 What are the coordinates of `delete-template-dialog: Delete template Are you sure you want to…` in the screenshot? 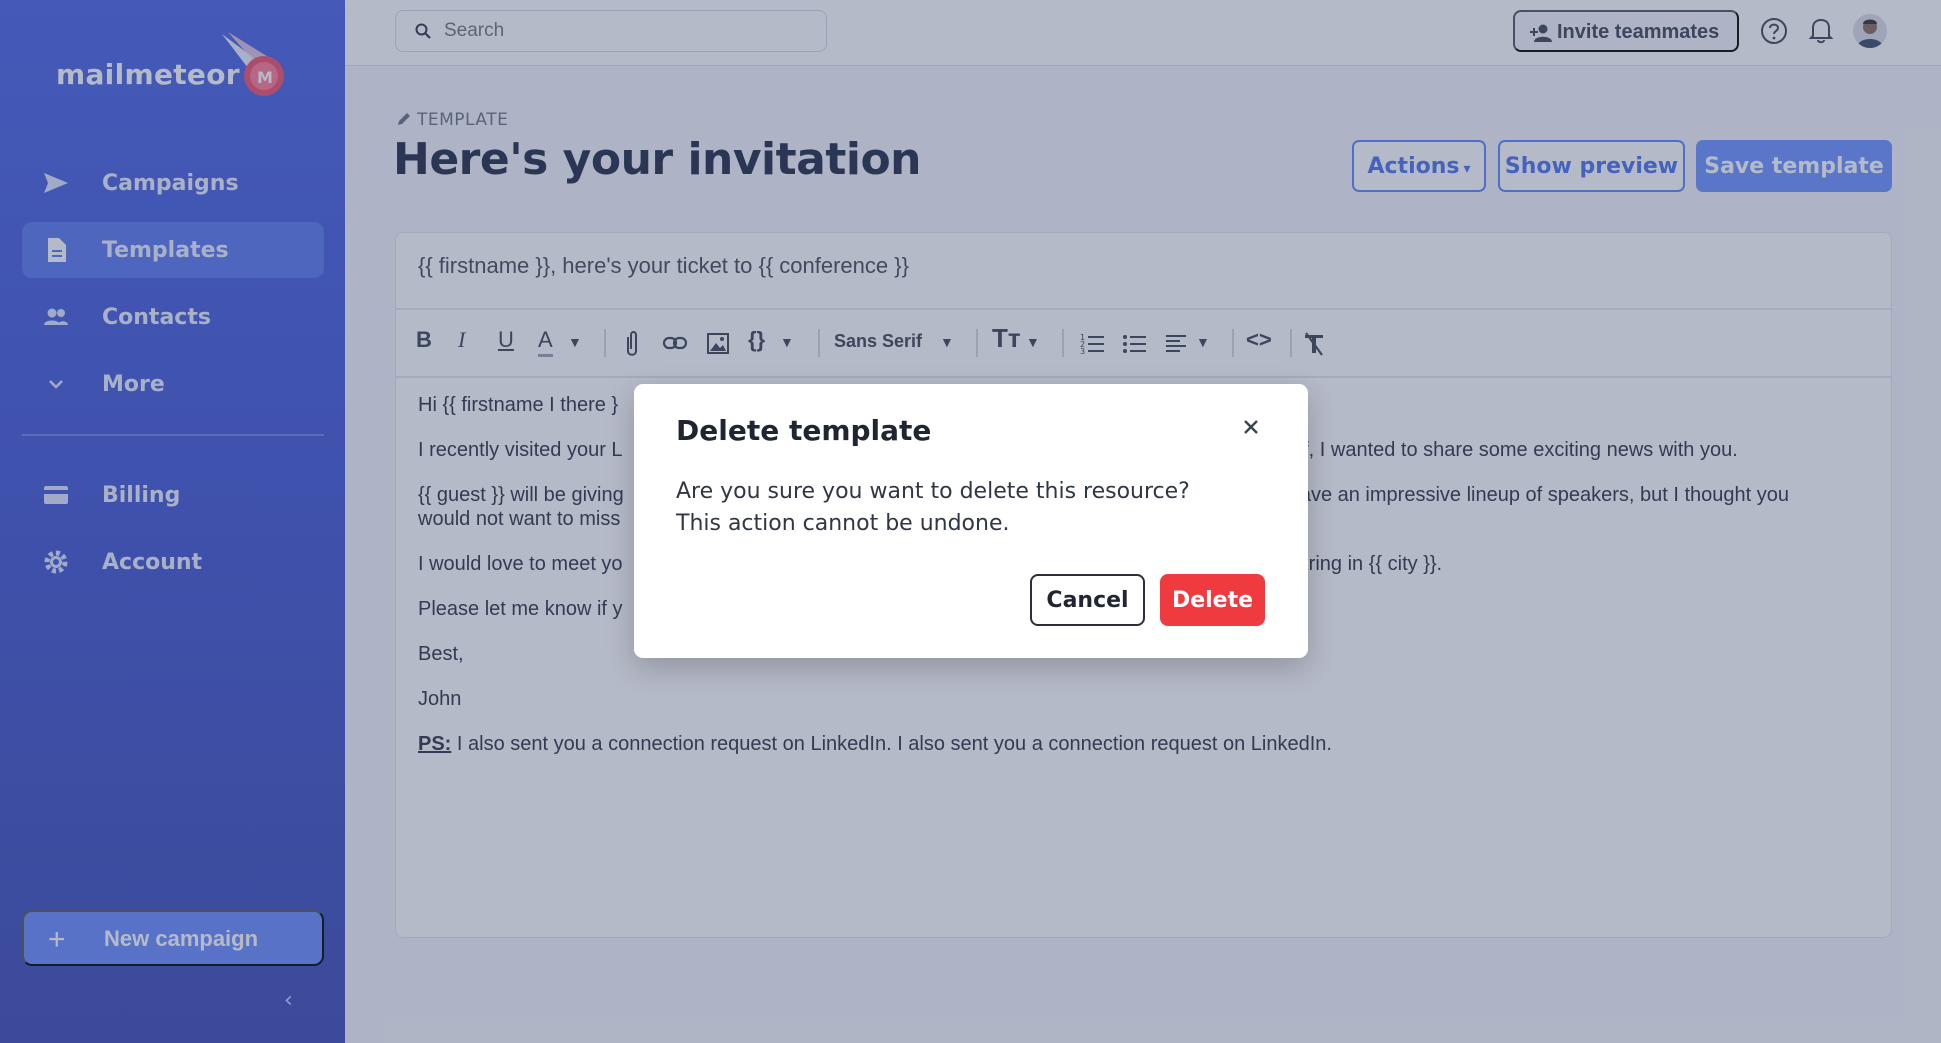 It's located at (971, 521).